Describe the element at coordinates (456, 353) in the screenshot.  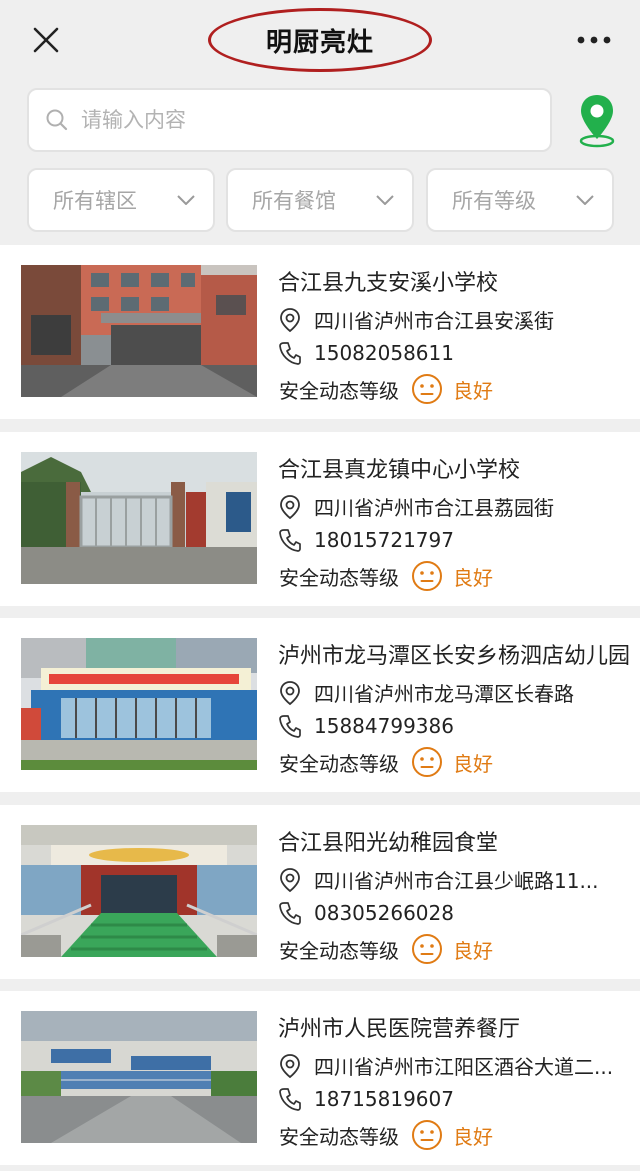
I see `phone-row: 15082058611` at that location.